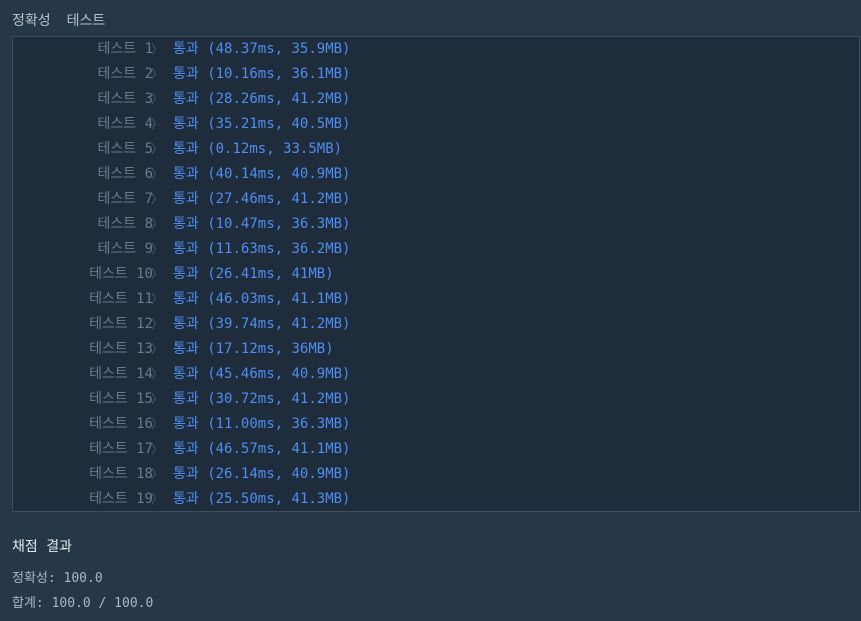 This screenshot has height=621, width=861. I want to click on test-result-text: 통과 (35.21ms, 40.5MB), so click(262, 124).